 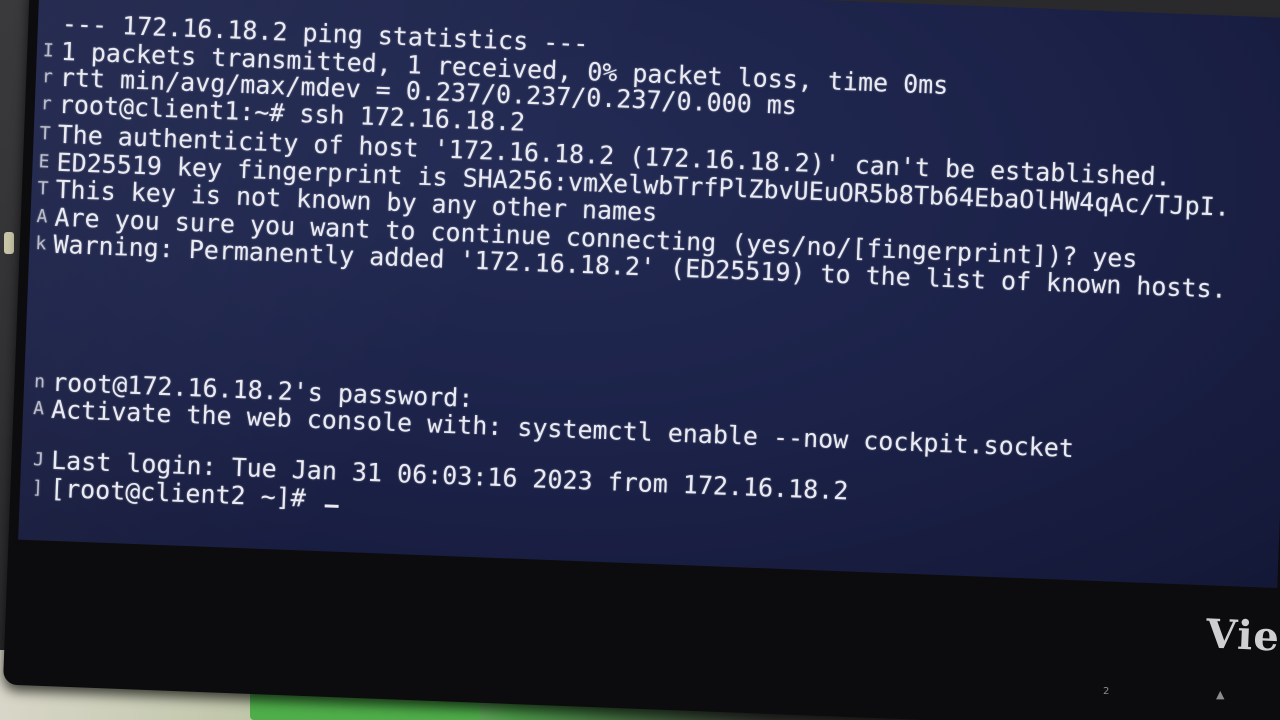 I want to click on gutter-mark: I, so click(x=48, y=51).